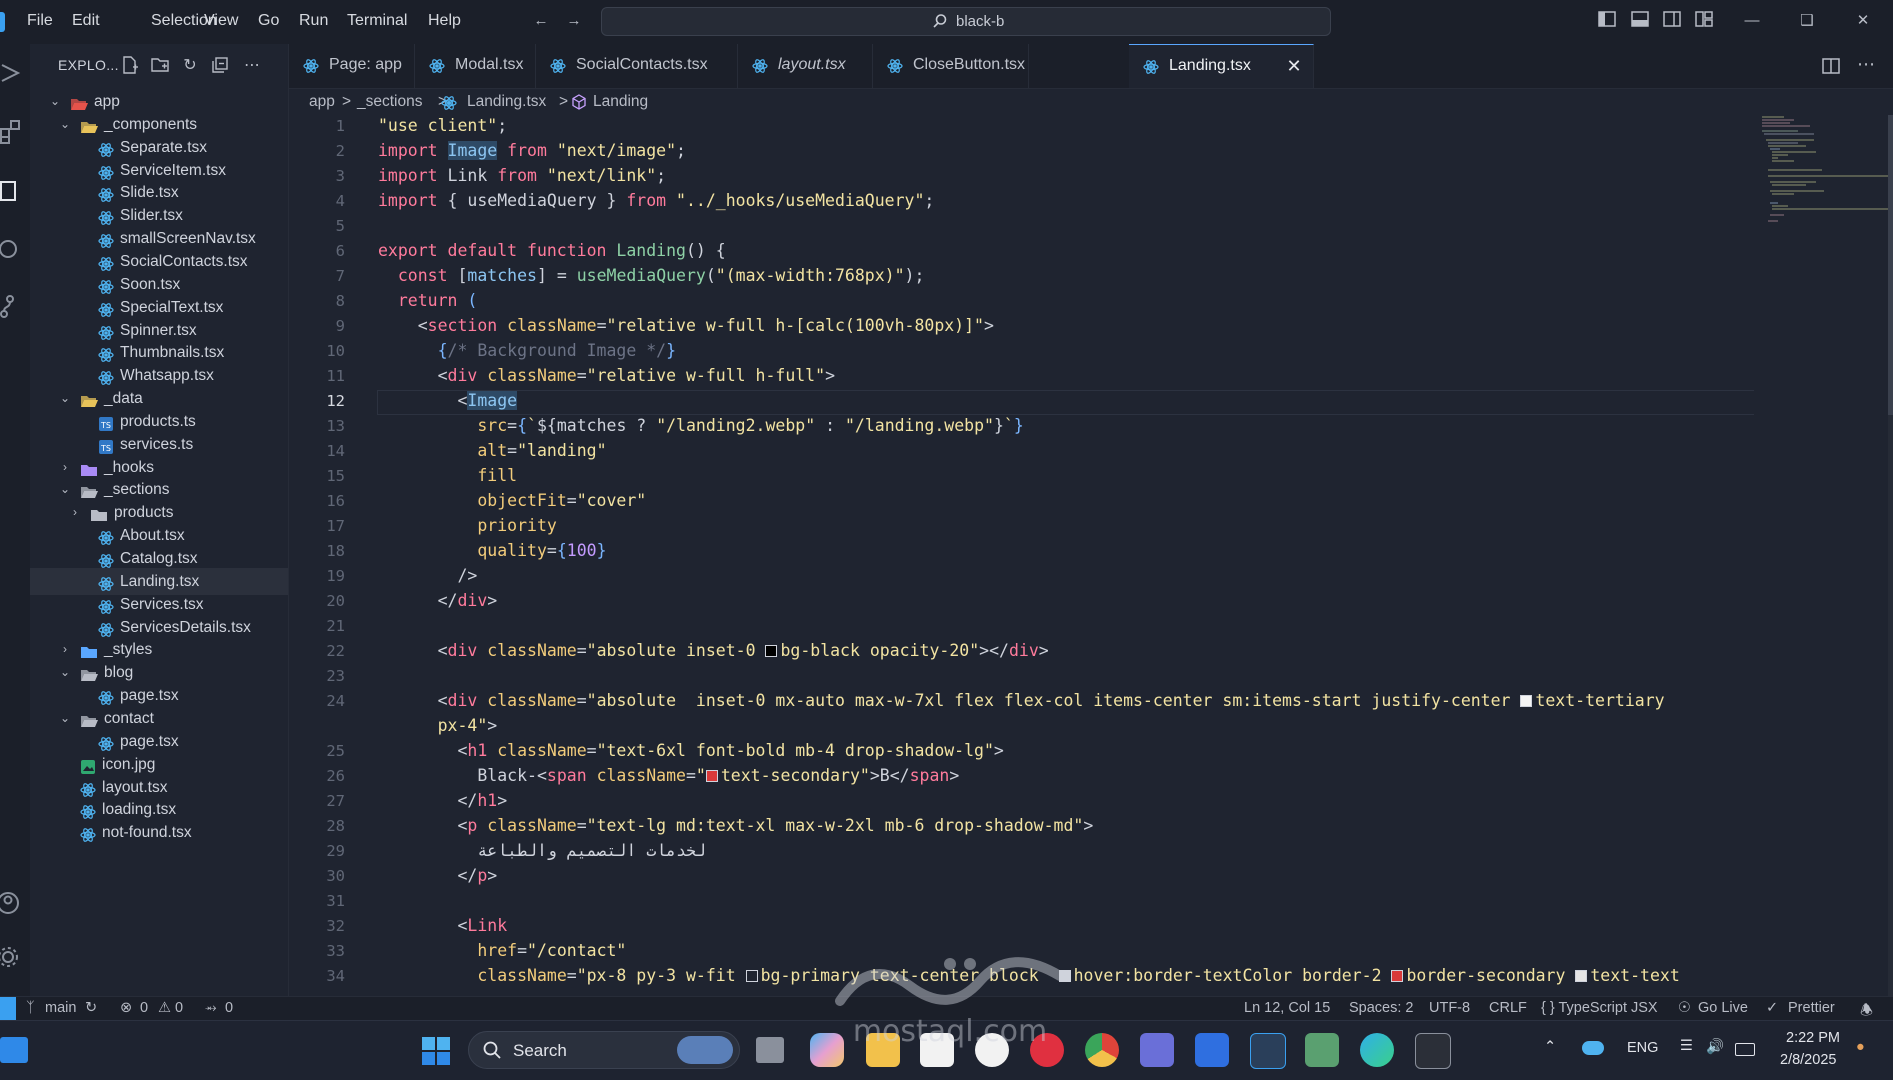 This screenshot has height=1080, width=1893. Describe the element at coordinates (1322, 1050) in the screenshot. I see `notepad-icon` at that location.